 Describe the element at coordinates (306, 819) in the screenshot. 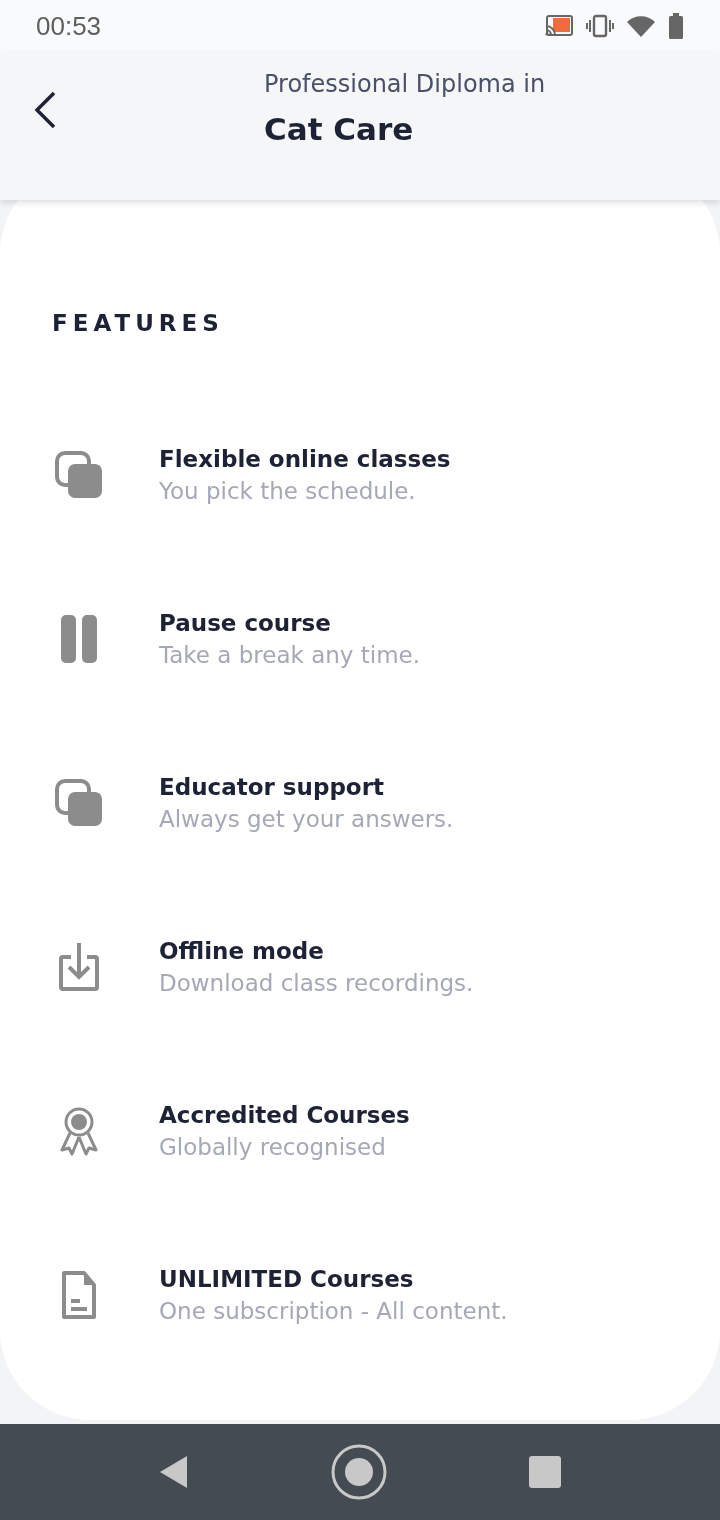

I see `feature-description: Always get your answers.` at that location.